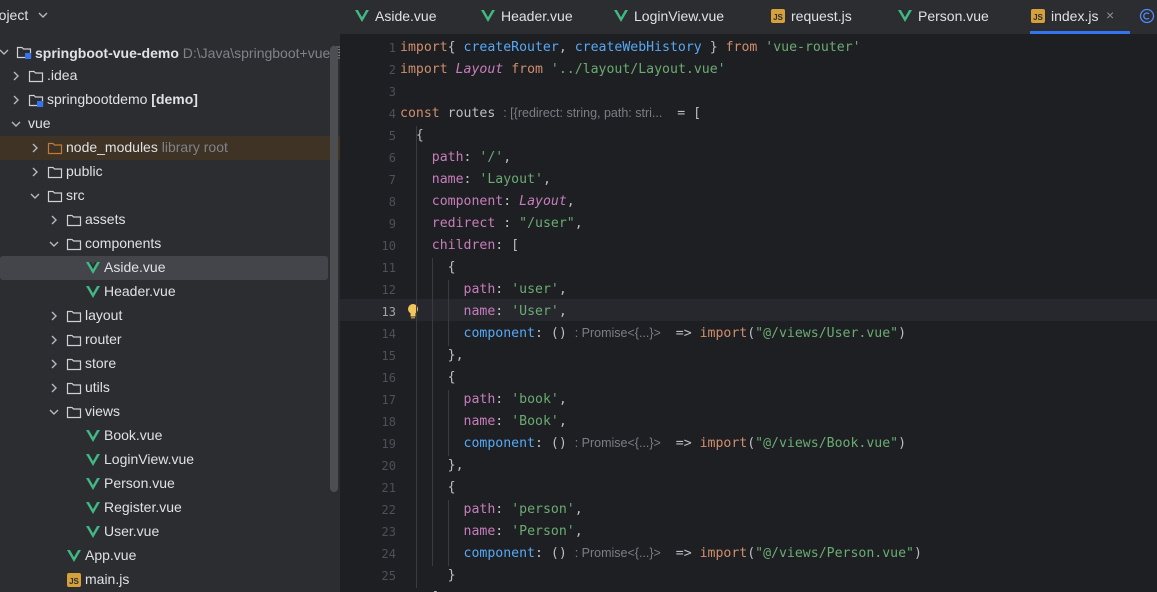 This screenshot has width=1157, height=592. I want to click on tree-item: App.vue, so click(170, 556).